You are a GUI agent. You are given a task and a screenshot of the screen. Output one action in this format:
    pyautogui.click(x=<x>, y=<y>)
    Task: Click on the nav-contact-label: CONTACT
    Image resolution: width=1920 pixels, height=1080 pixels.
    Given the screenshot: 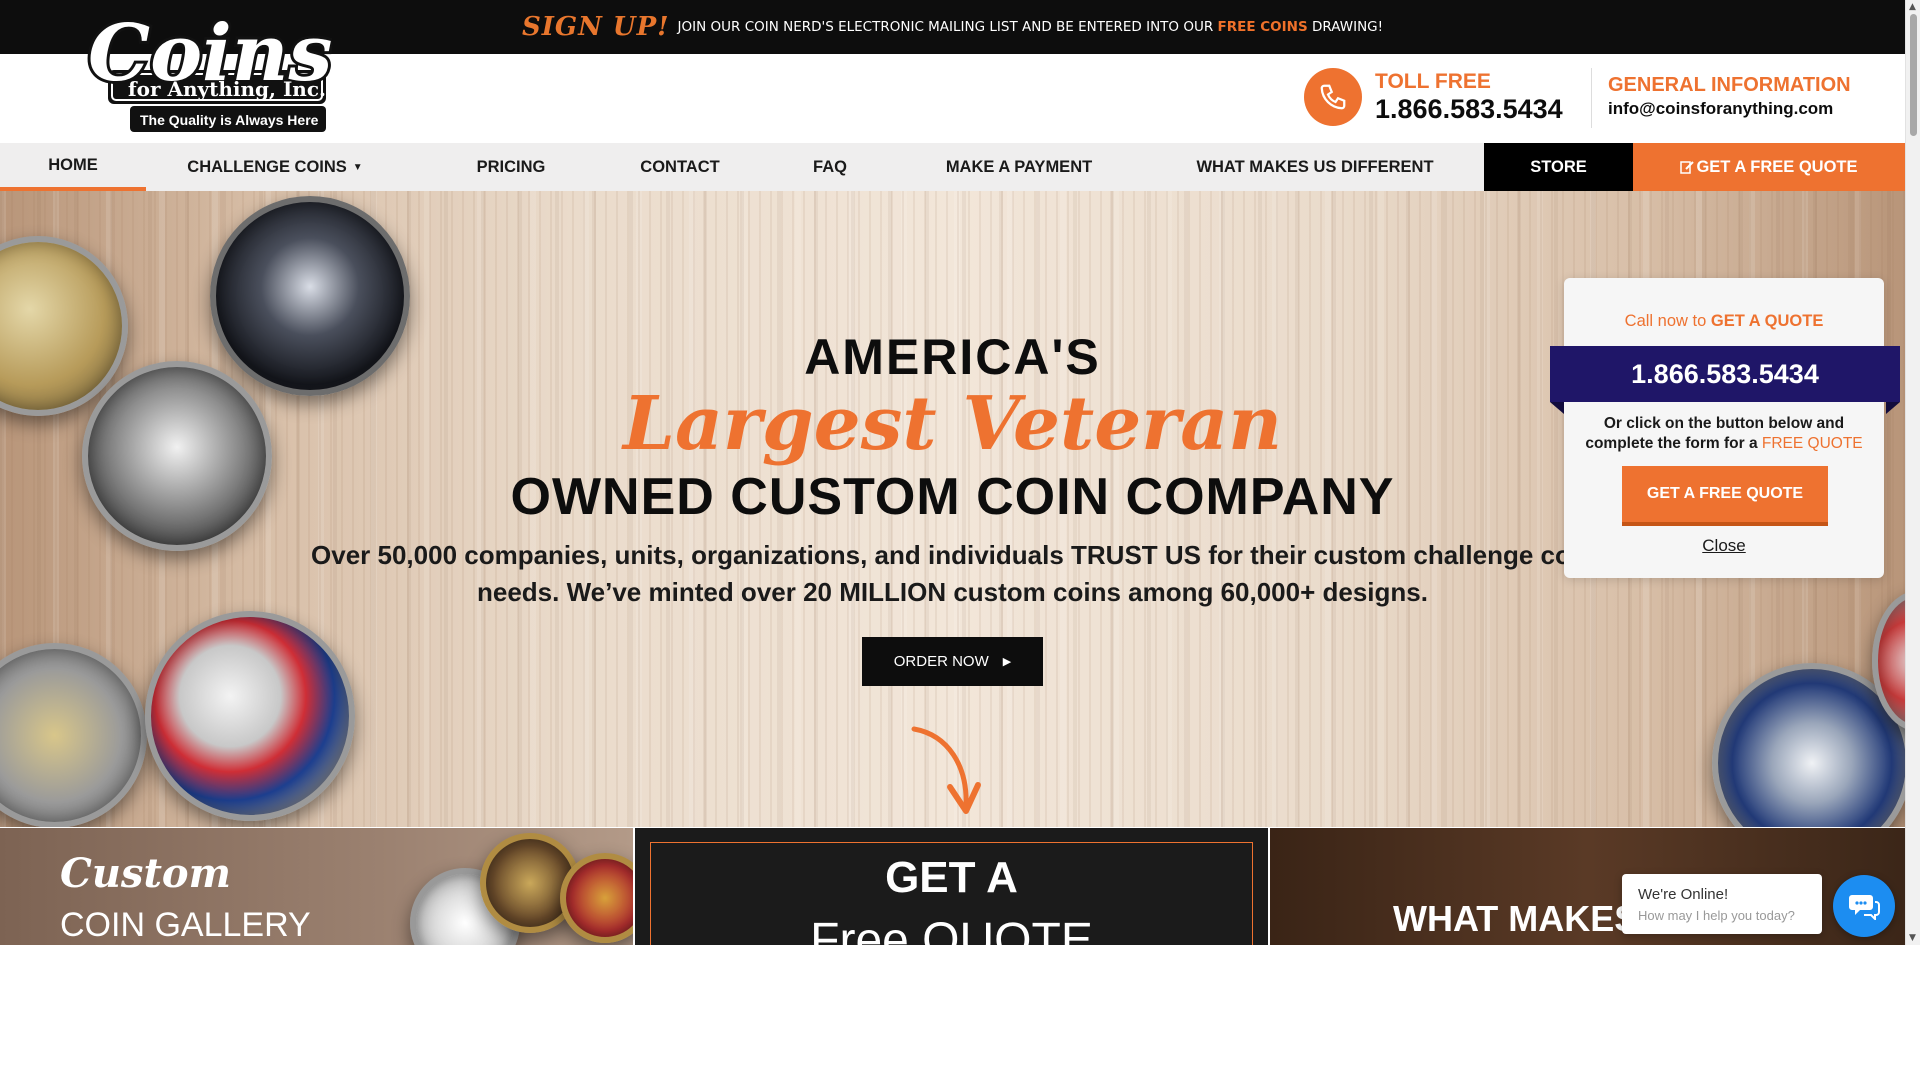 What is the action you would take?
    pyautogui.click(x=680, y=166)
    